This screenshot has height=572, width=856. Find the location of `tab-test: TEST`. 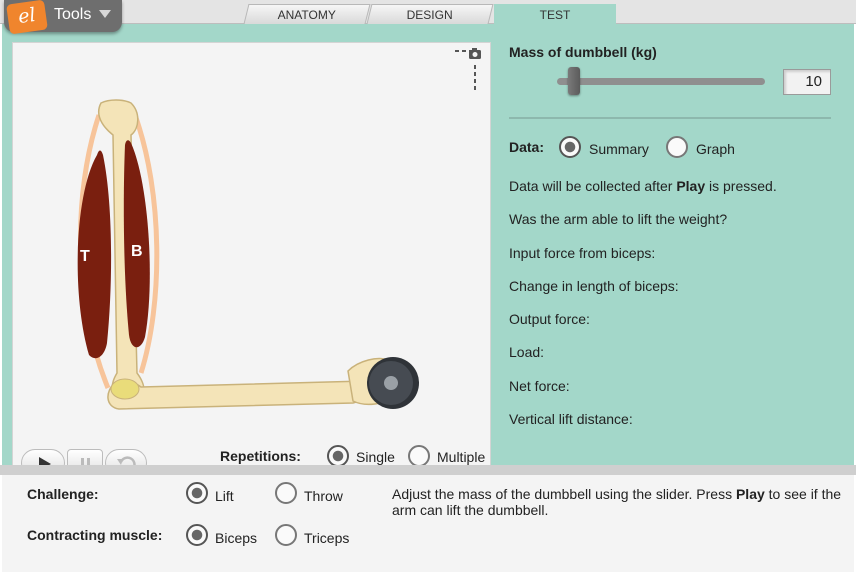

tab-test: TEST is located at coordinates (555, 14).